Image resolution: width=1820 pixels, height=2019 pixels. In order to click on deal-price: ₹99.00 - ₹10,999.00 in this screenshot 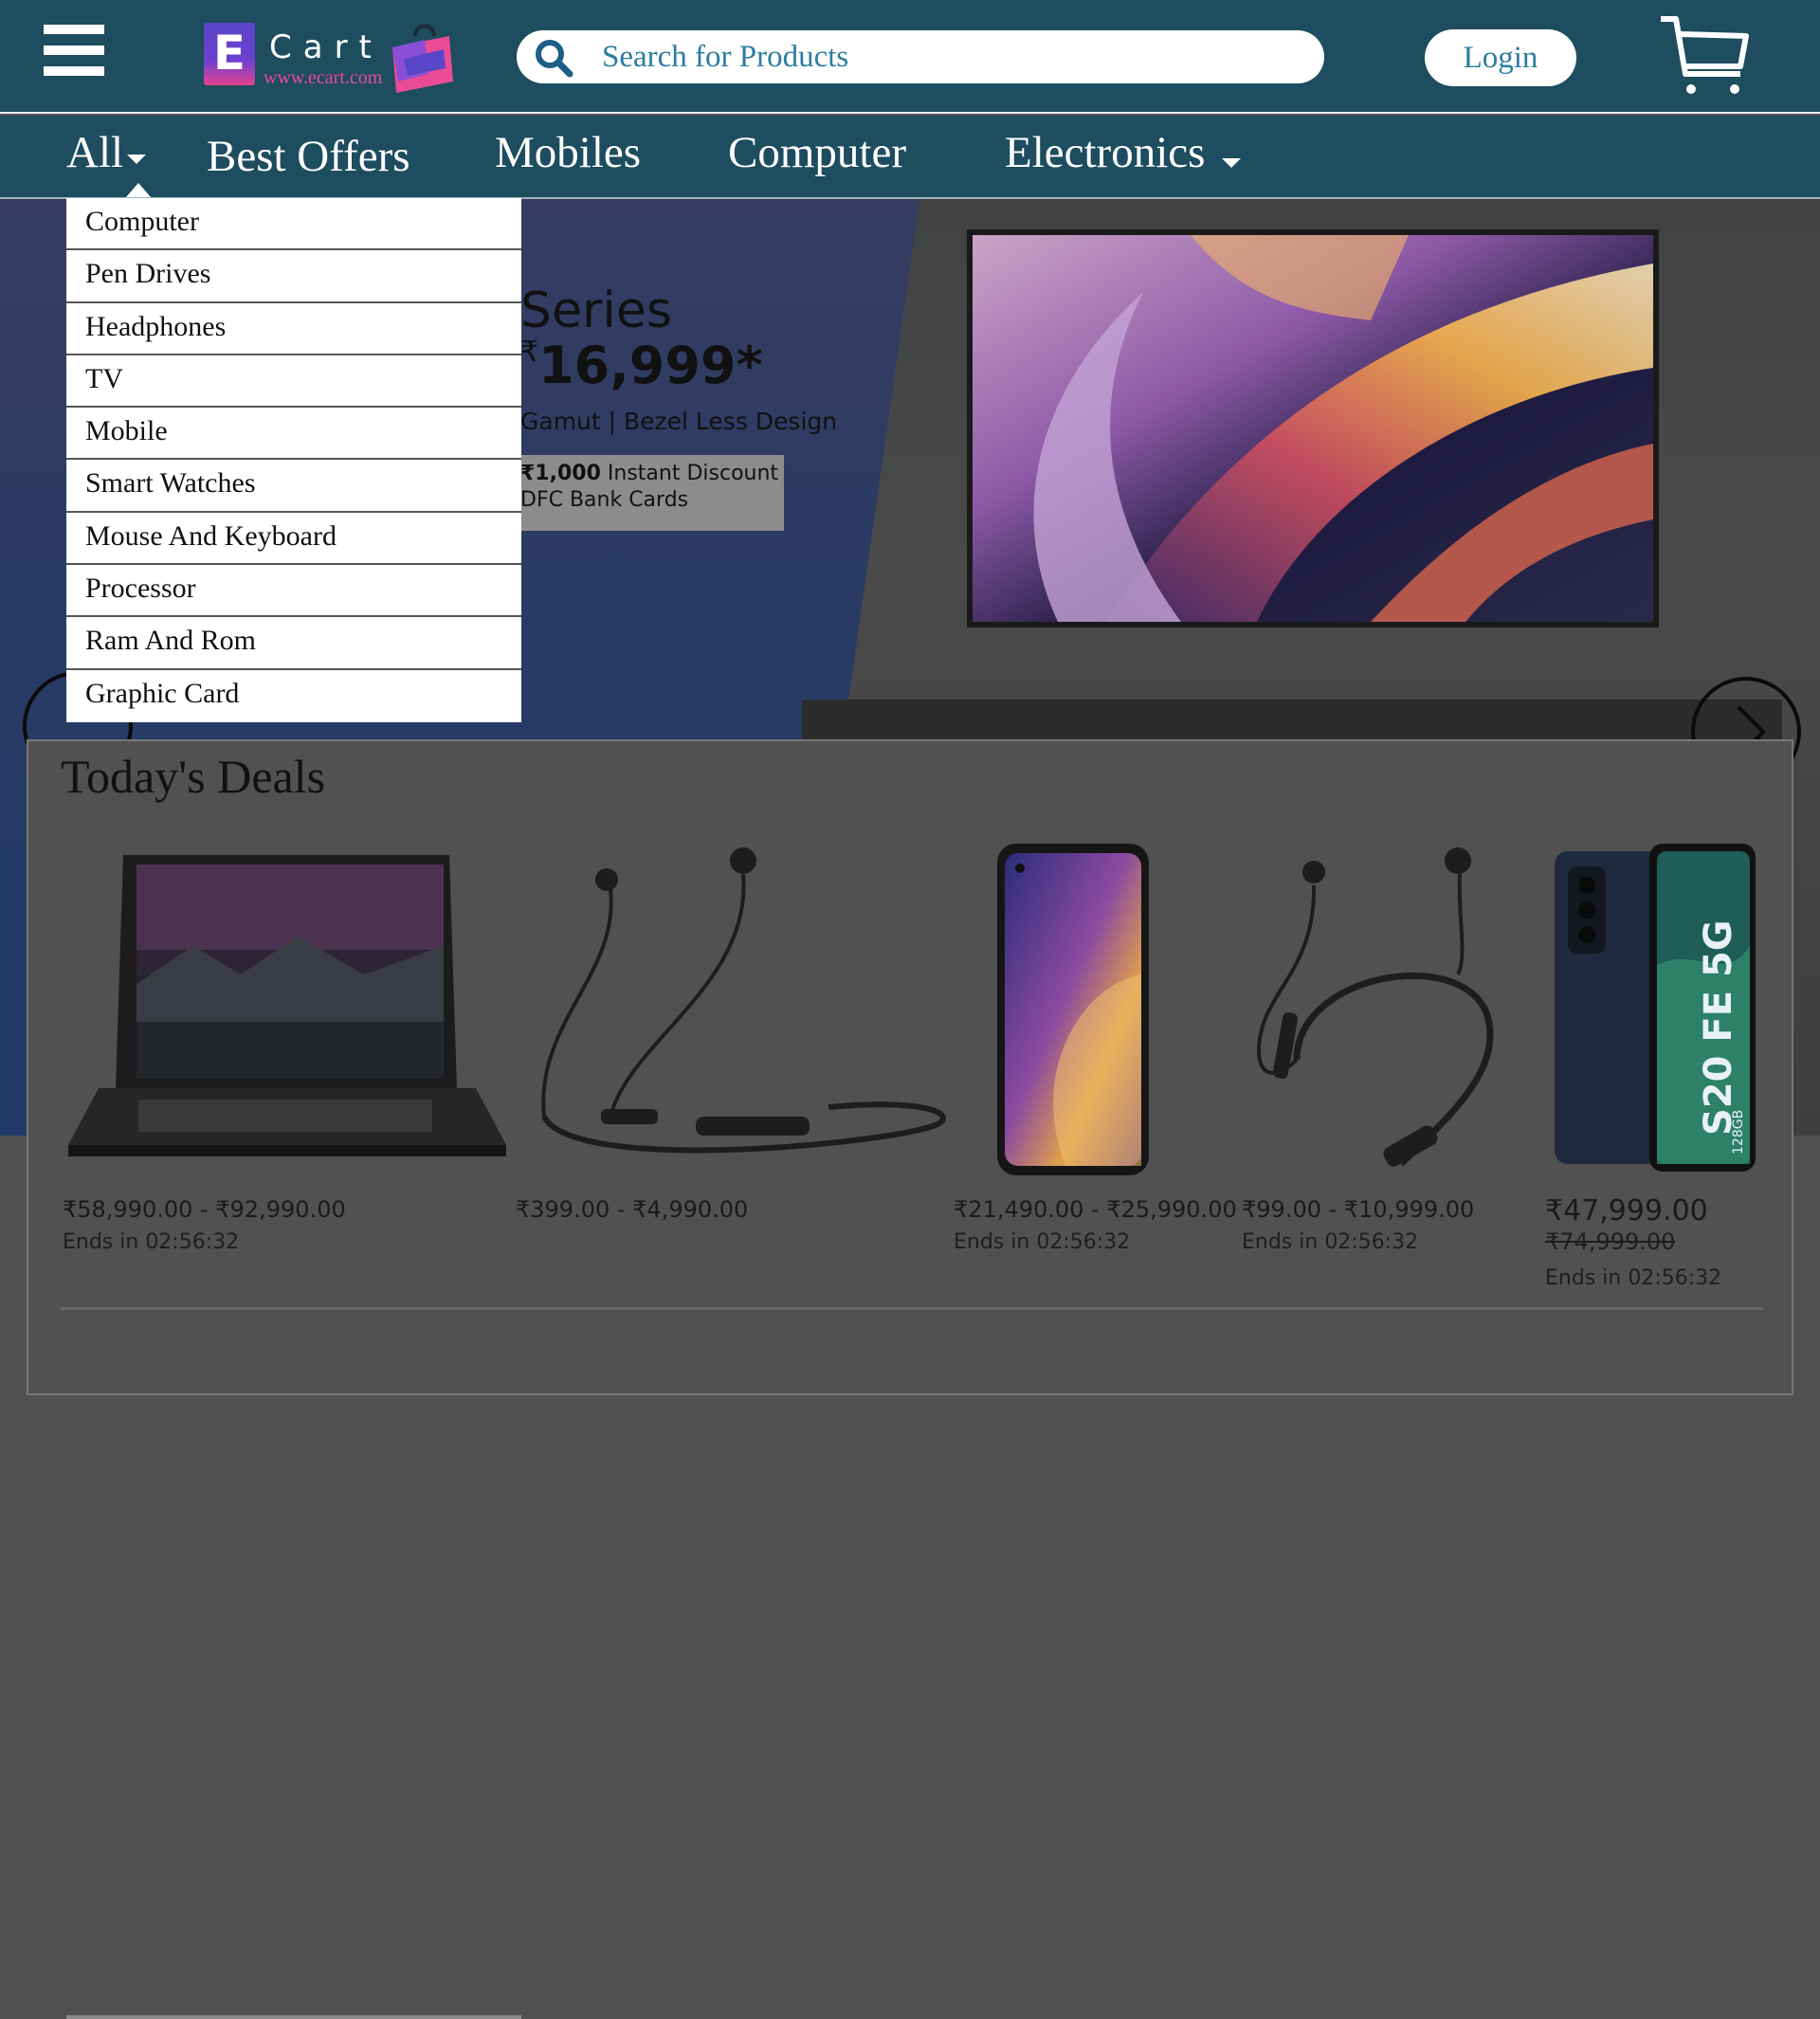, I will do `click(1358, 1209)`.